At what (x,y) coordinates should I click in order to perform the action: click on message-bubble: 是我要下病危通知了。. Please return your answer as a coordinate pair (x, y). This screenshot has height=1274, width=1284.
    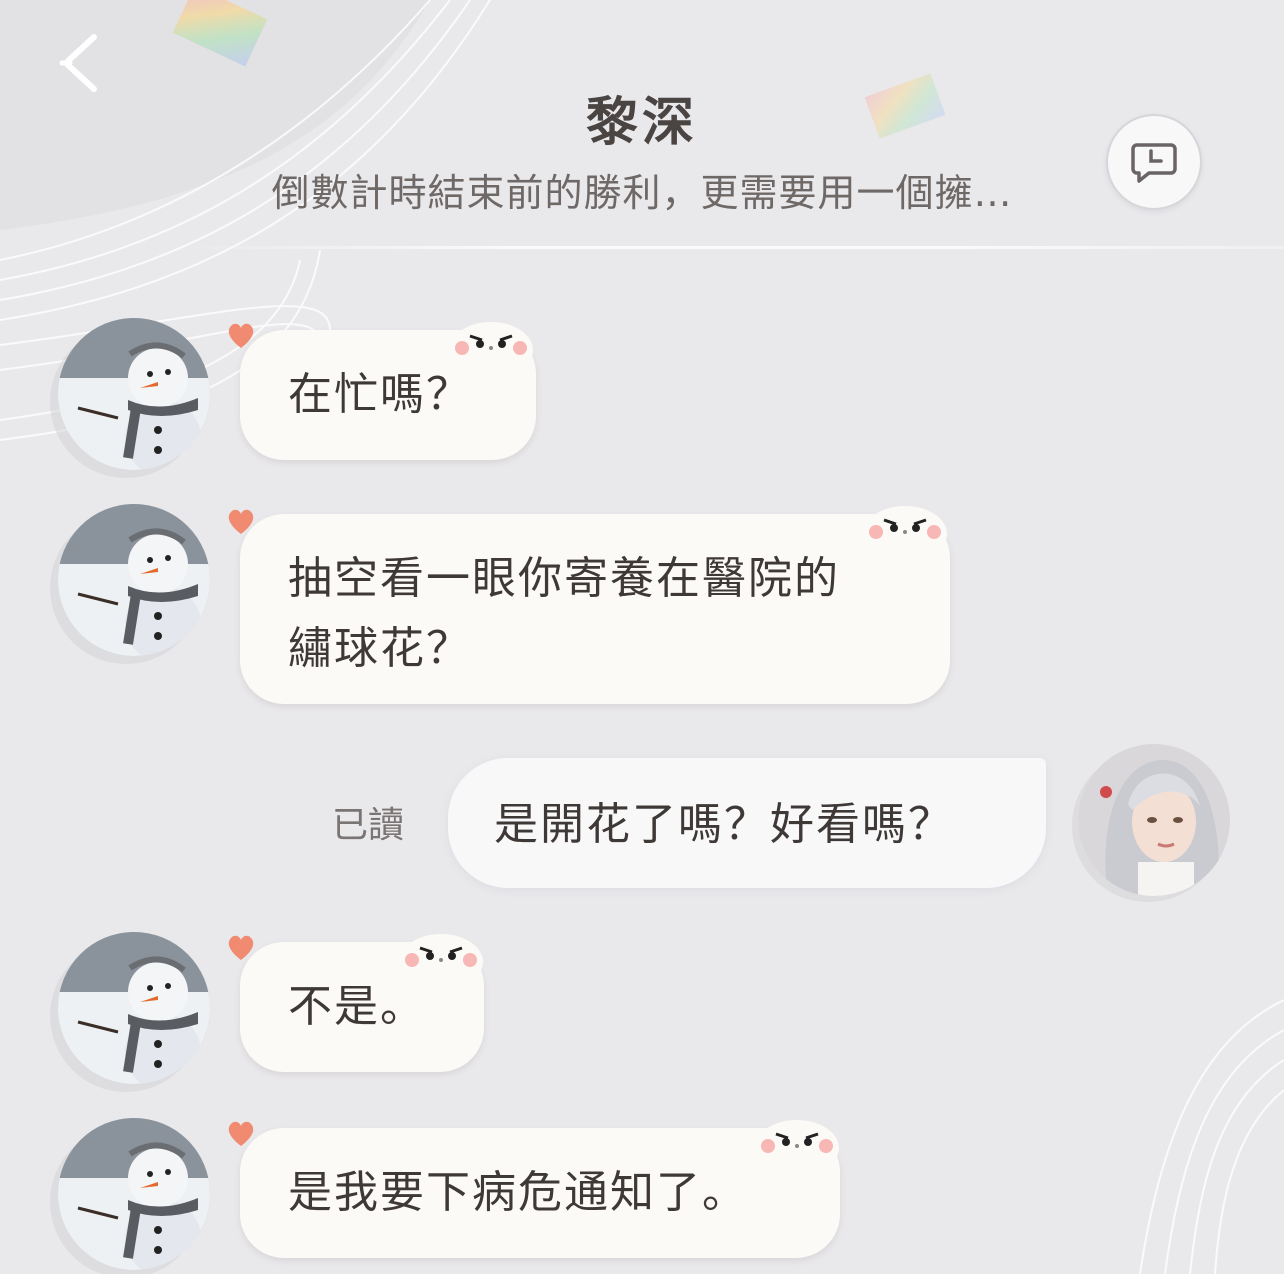
    Looking at the image, I should click on (540, 1193).